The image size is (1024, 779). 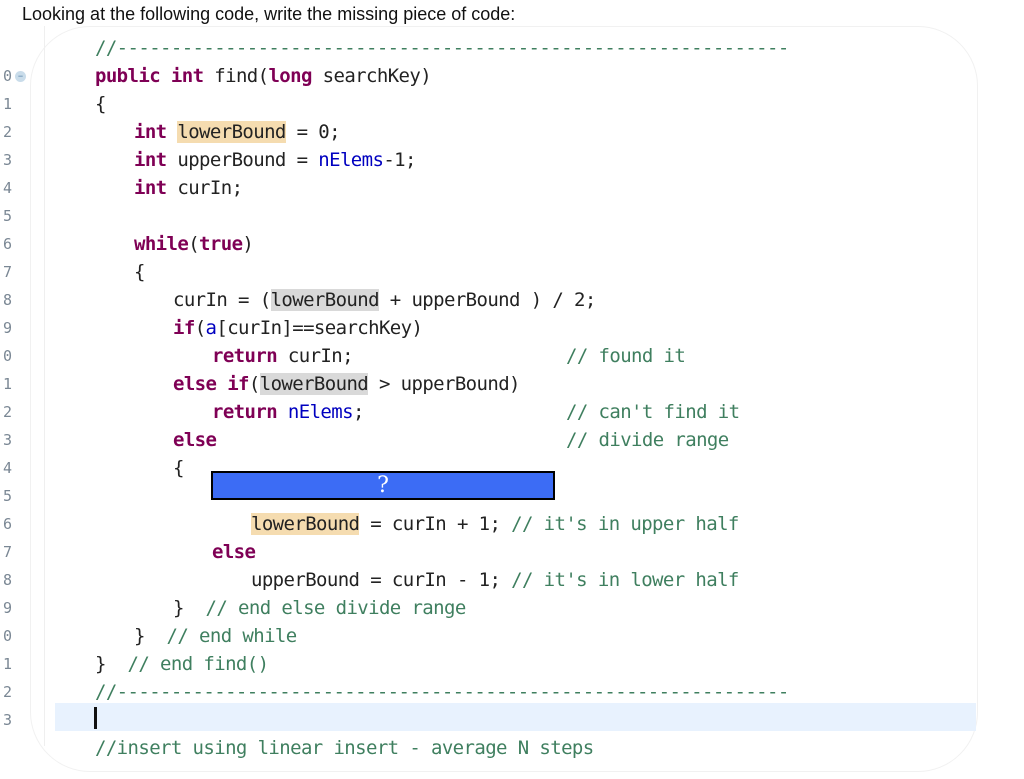 What do you see at coordinates (512, 608) in the screenshot?
I see `code-line: } // end else divide range` at bounding box center [512, 608].